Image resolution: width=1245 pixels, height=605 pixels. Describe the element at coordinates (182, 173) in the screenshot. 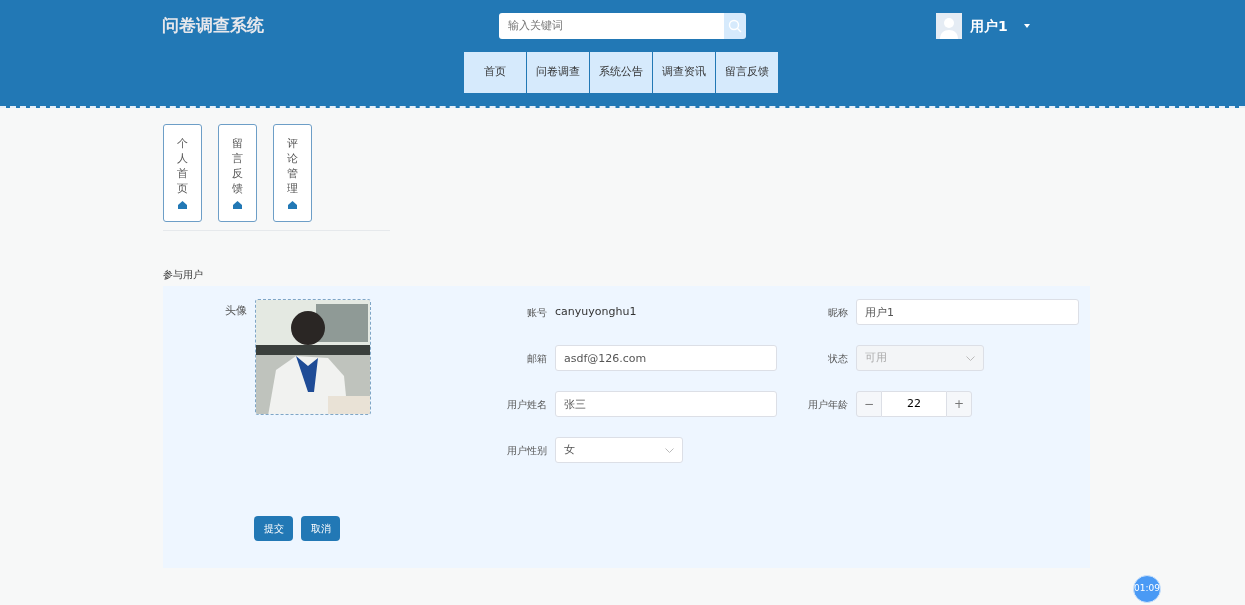

I see `side-menu-item: 个人首页` at that location.